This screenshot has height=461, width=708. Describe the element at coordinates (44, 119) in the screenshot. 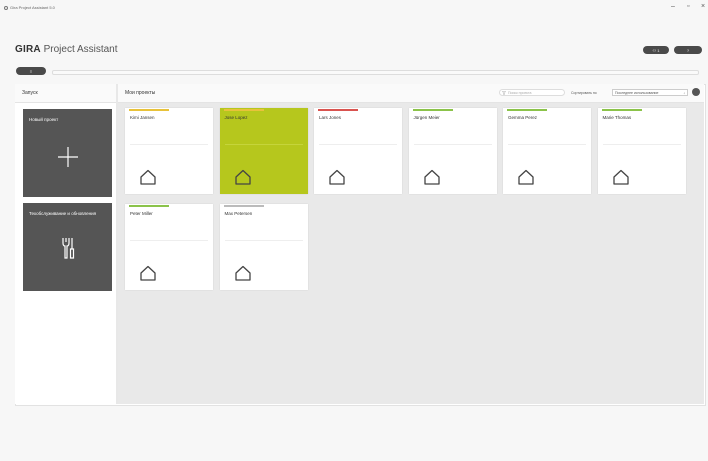

I see `new-project-label: Новый проект` at that location.